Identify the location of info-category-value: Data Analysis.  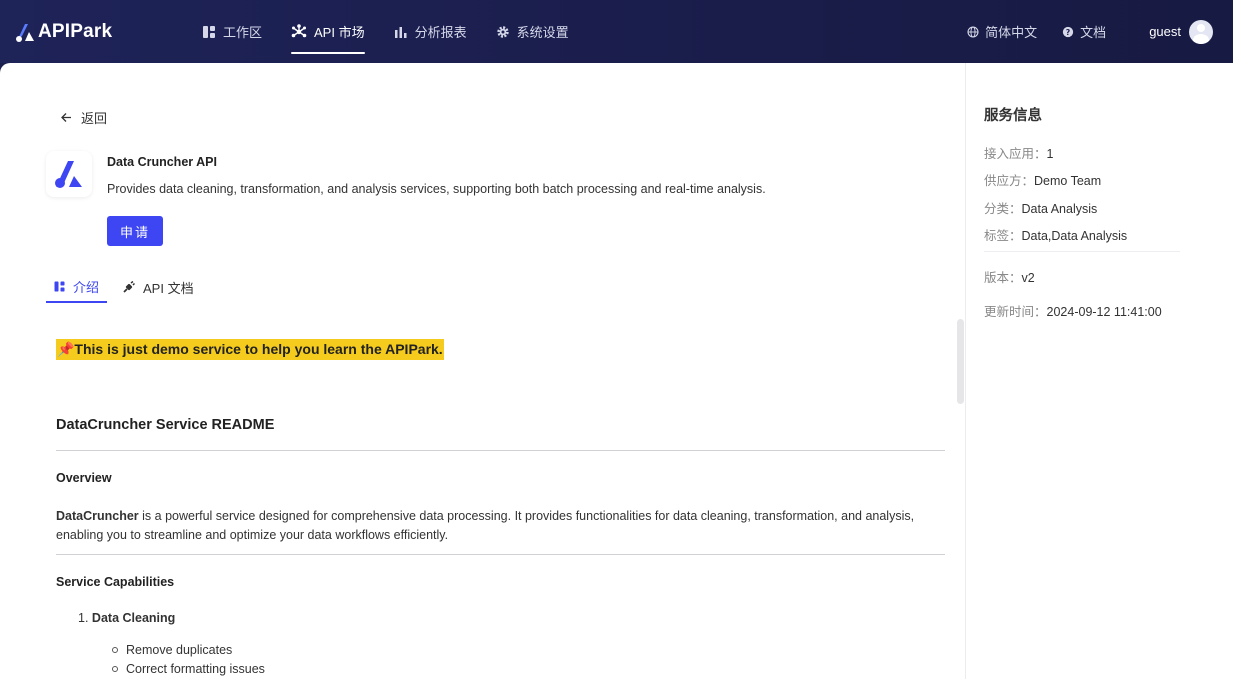
(1059, 209).